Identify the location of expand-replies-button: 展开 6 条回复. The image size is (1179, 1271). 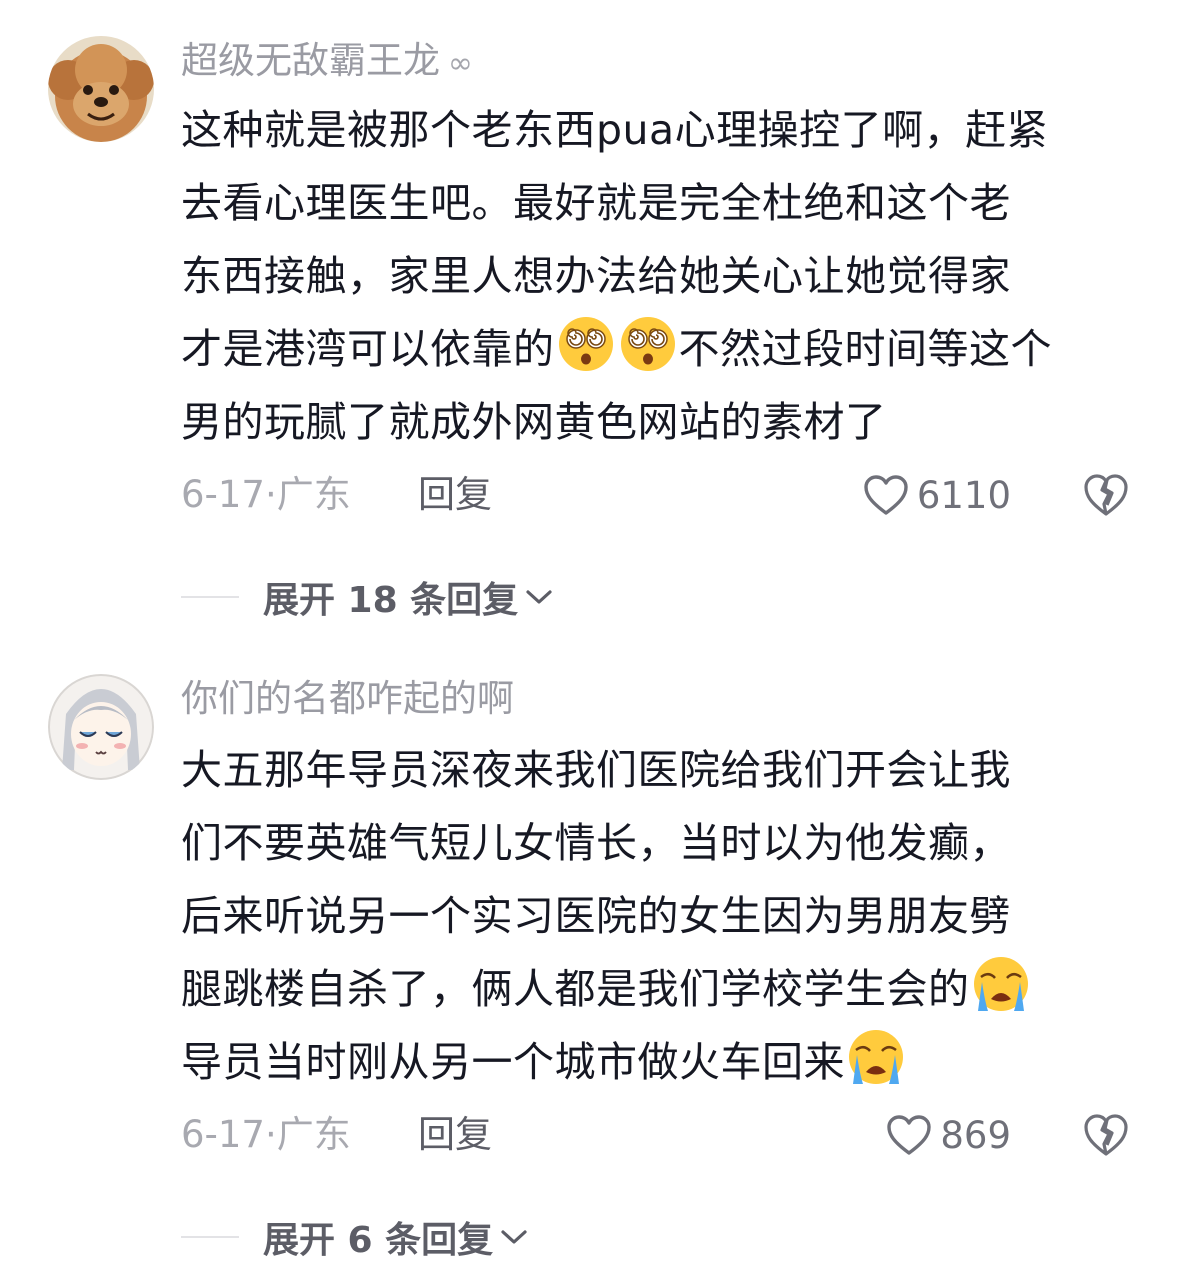
(355, 1237).